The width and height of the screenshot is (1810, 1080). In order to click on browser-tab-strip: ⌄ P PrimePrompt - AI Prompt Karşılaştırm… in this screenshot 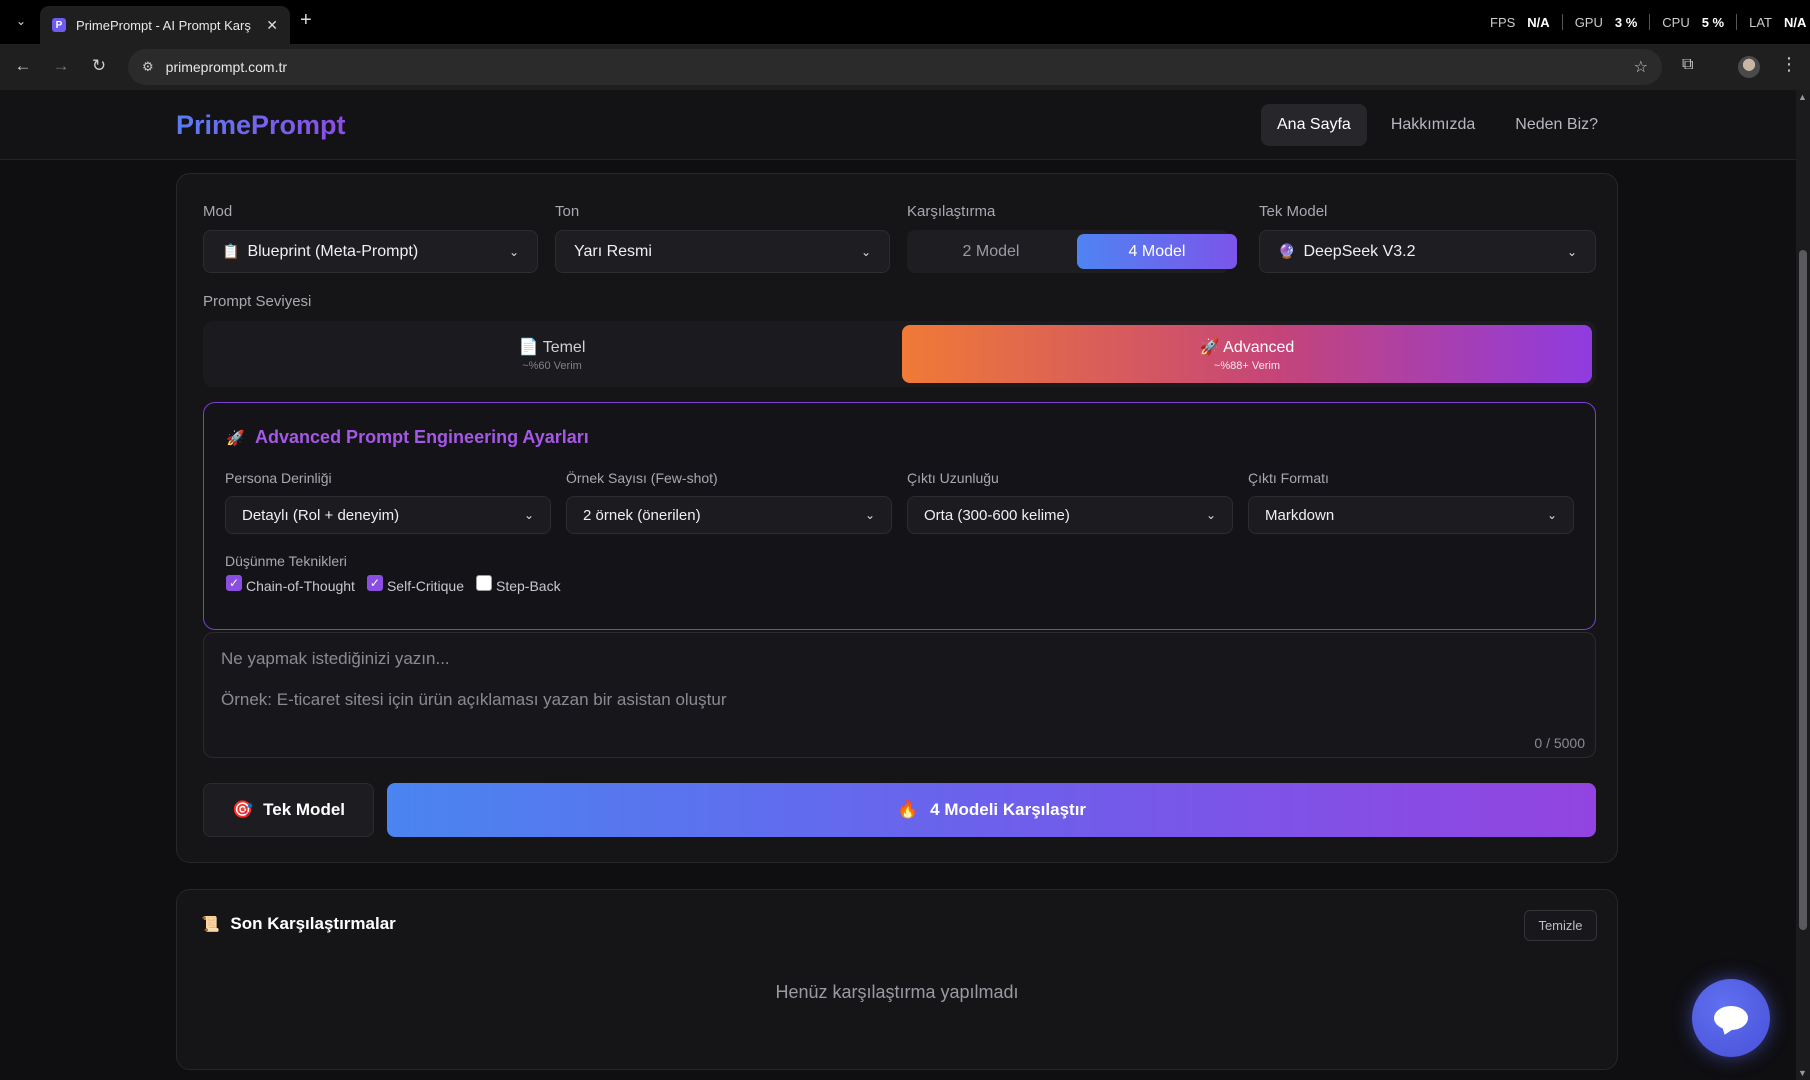, I will do `click(905, 22)`.